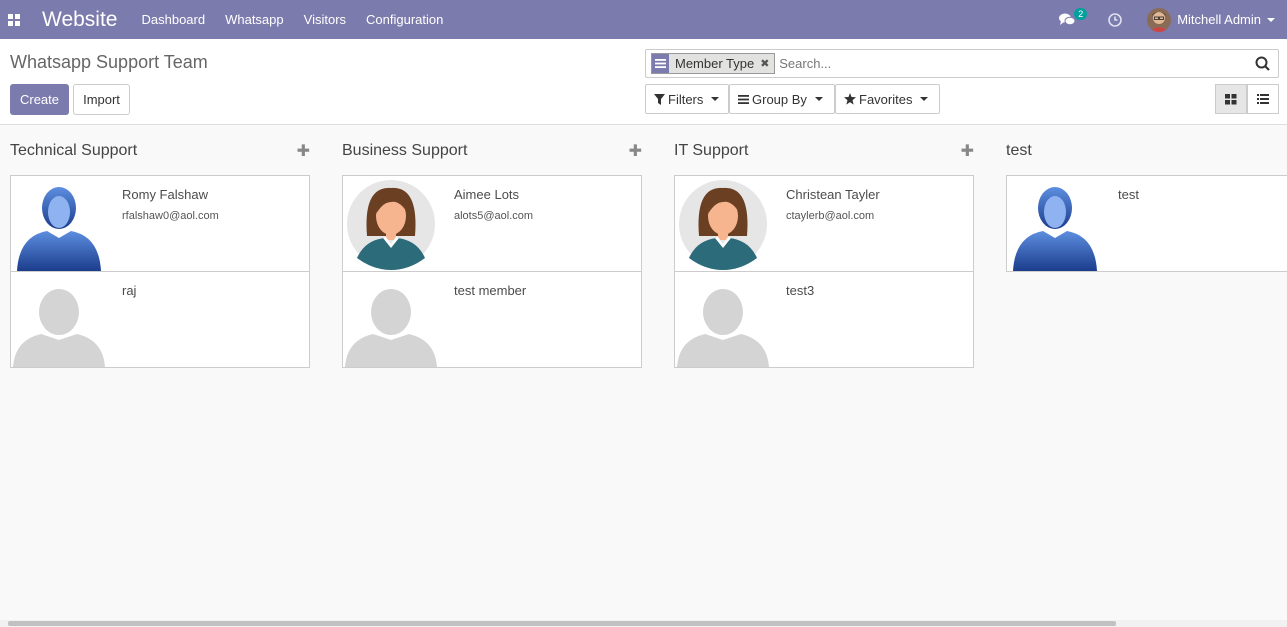 Image resolution: width=1287 pixels, height=627 pixels. I want to click on member-name: Christean Tayler, so click(833, 194).